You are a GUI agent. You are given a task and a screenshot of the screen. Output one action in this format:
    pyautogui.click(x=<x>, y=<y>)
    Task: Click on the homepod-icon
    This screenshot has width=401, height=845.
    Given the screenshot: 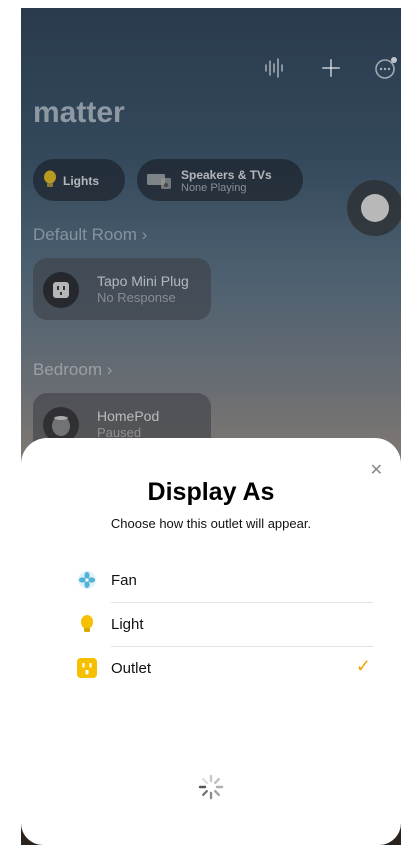 What is the action you would take?
    pyautogui.click(x=61, y=426)
    